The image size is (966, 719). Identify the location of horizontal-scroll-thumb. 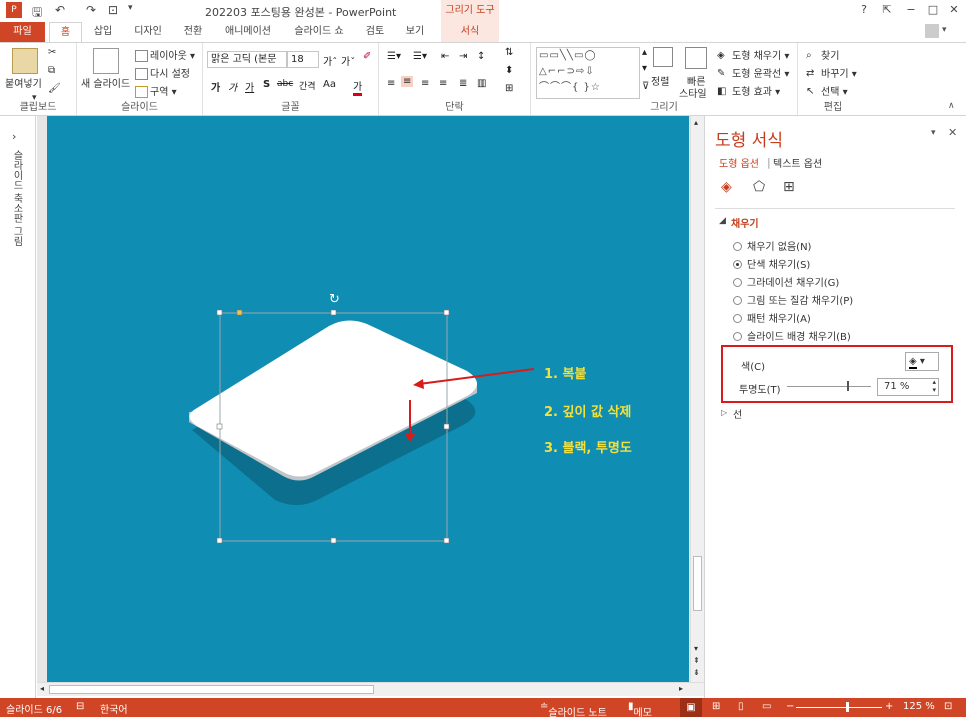
(211, 689).